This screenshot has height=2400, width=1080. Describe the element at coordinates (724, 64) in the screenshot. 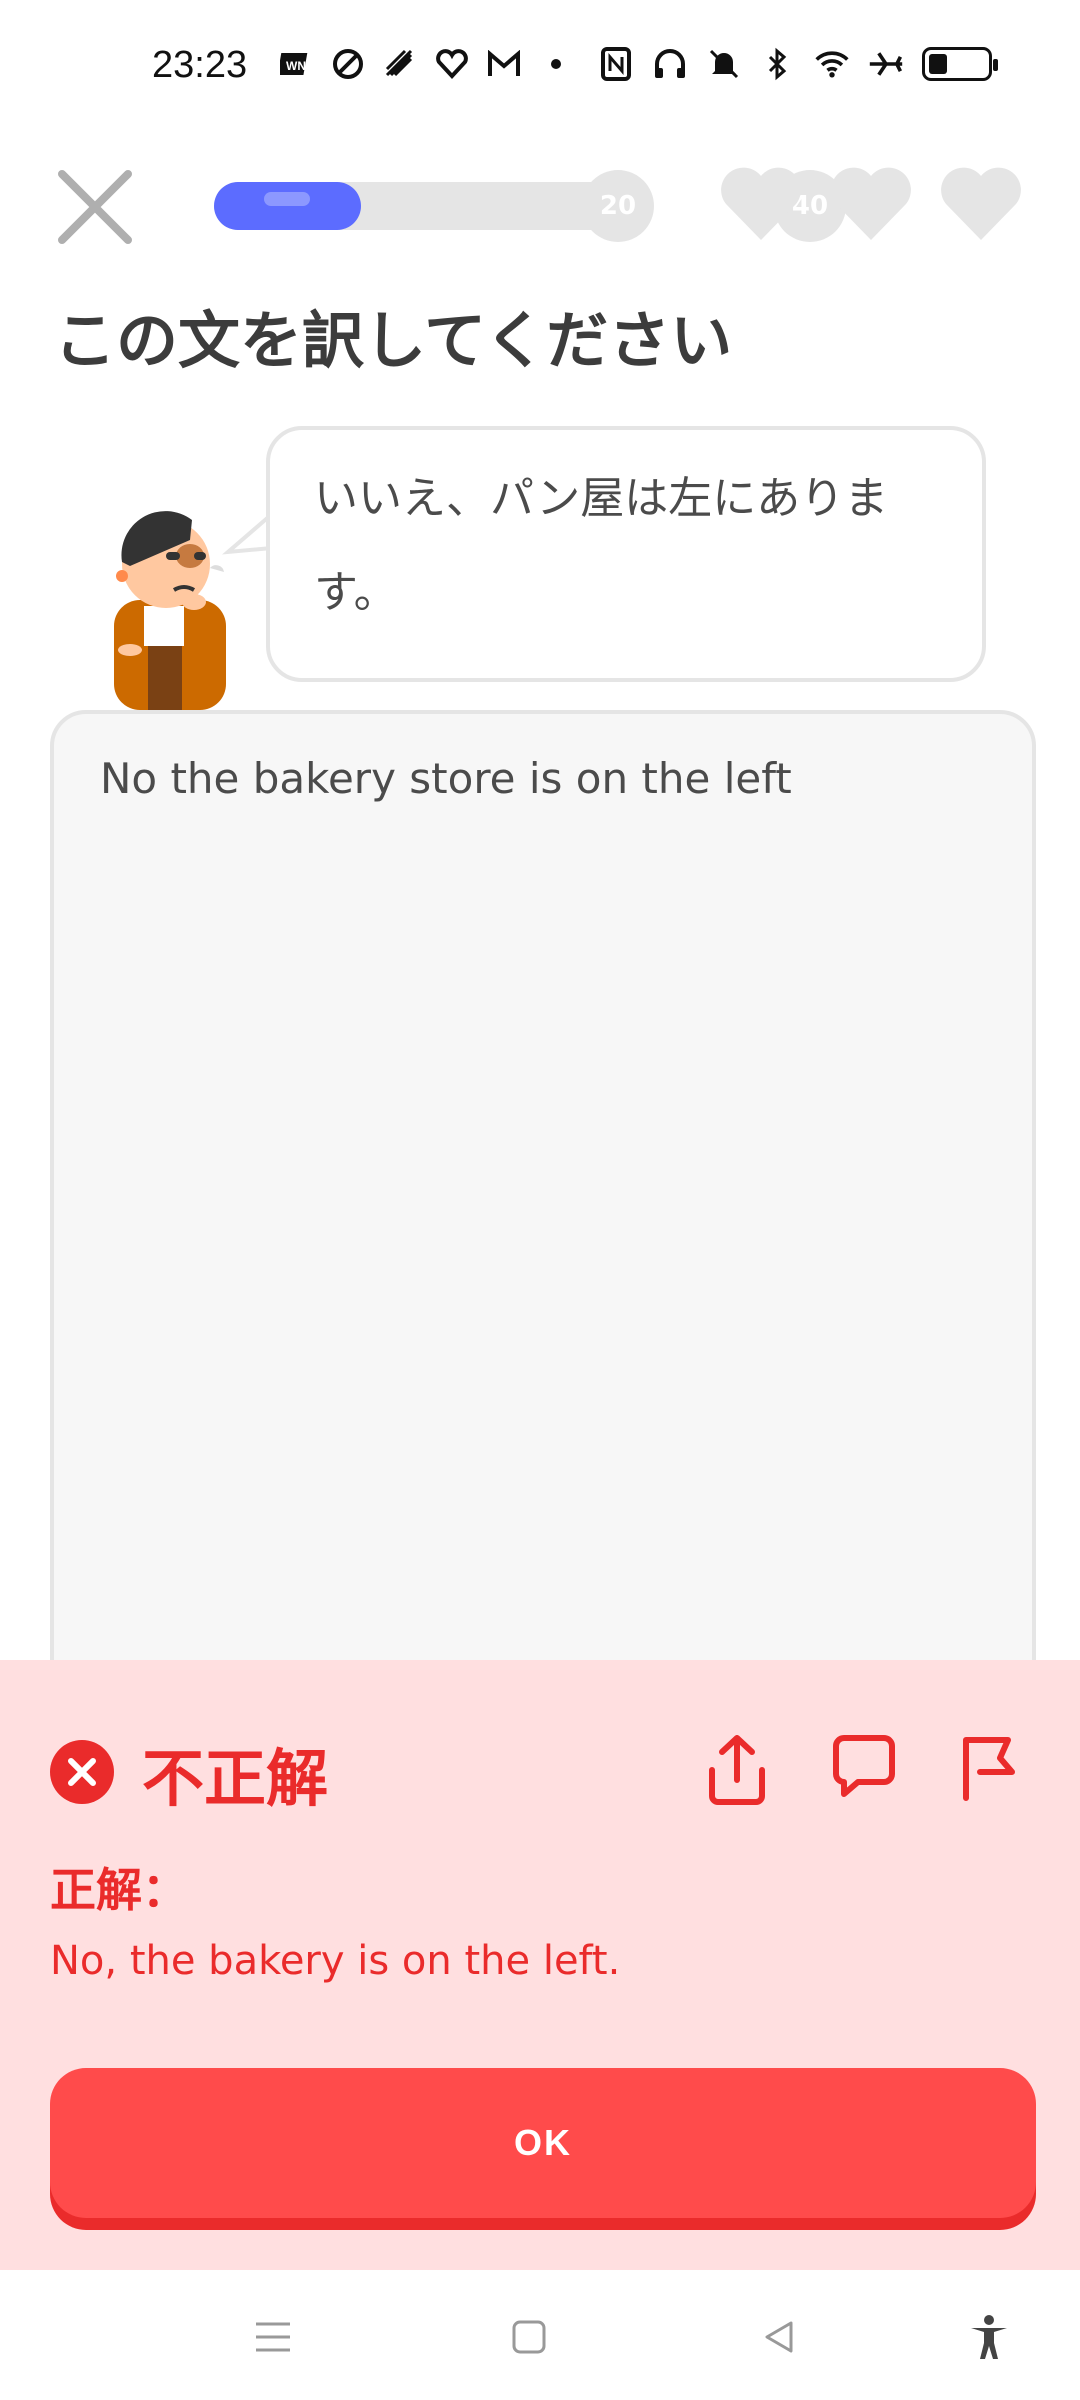

I see `mute-icon` at that location.